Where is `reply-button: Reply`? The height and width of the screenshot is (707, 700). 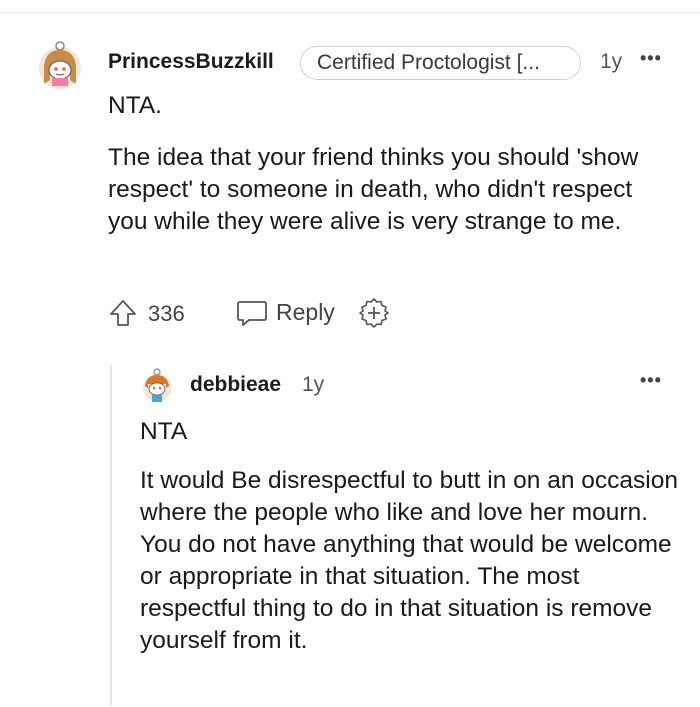 reply-button: Reply is located at coordinates (291, 313).